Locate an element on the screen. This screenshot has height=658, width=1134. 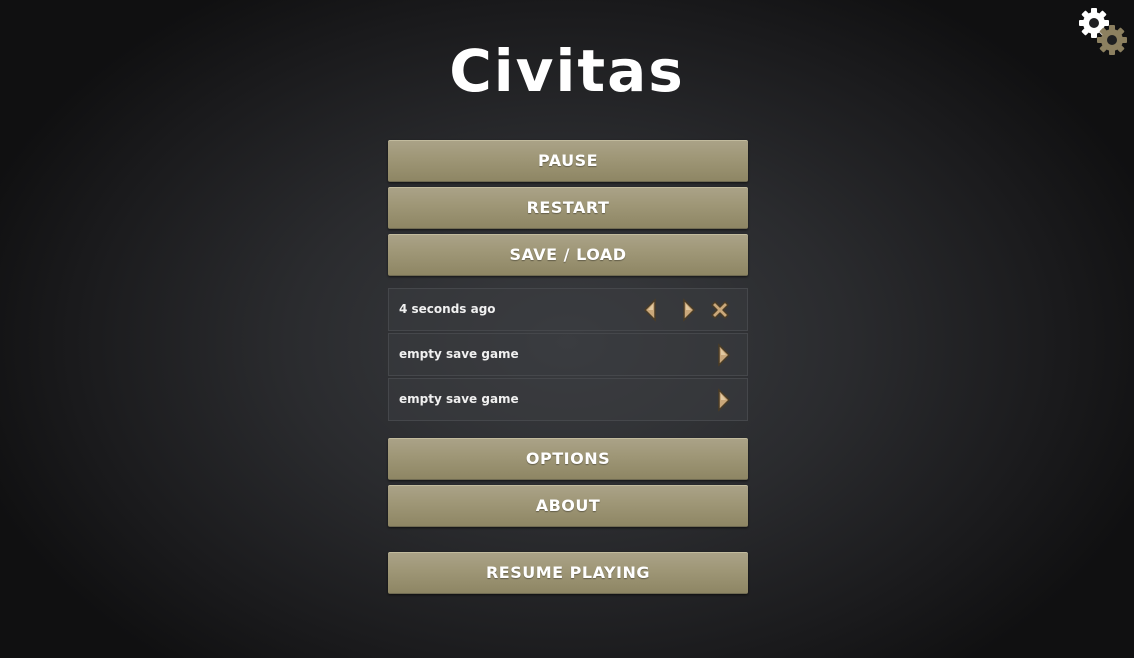
delete-x-icon is located at coordinates (720, 310).